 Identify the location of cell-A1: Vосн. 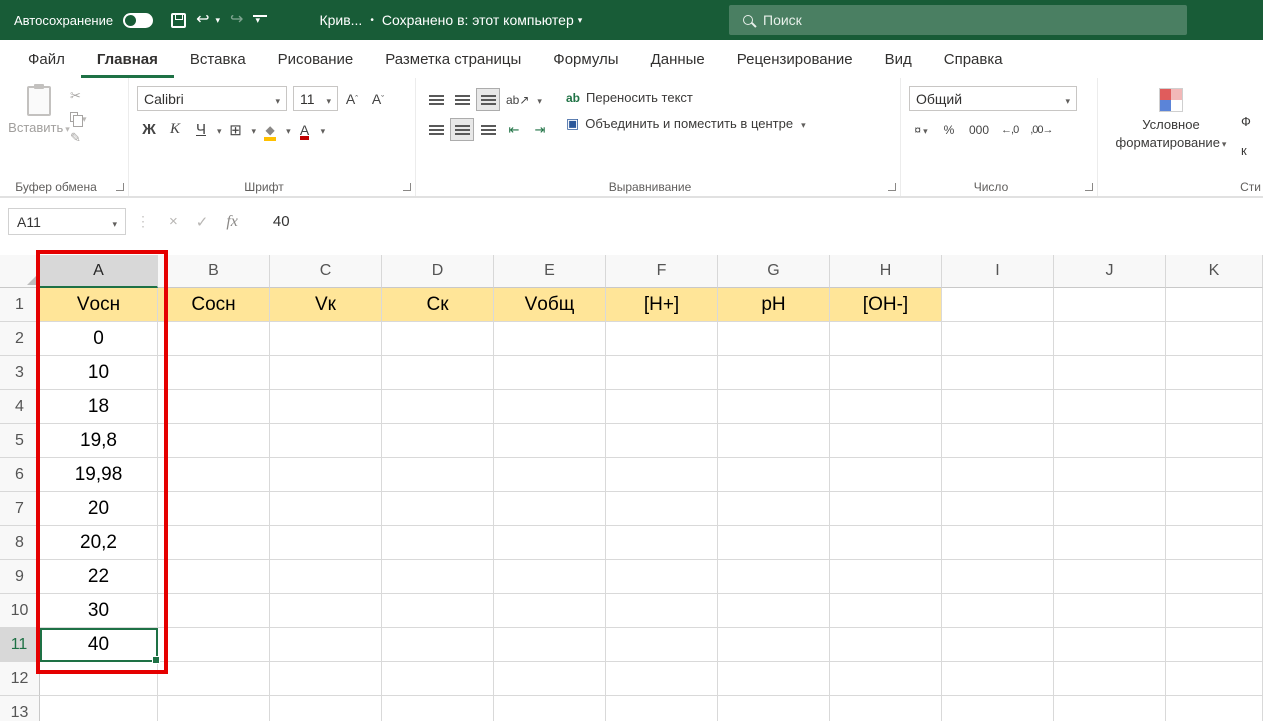
(99, 305).